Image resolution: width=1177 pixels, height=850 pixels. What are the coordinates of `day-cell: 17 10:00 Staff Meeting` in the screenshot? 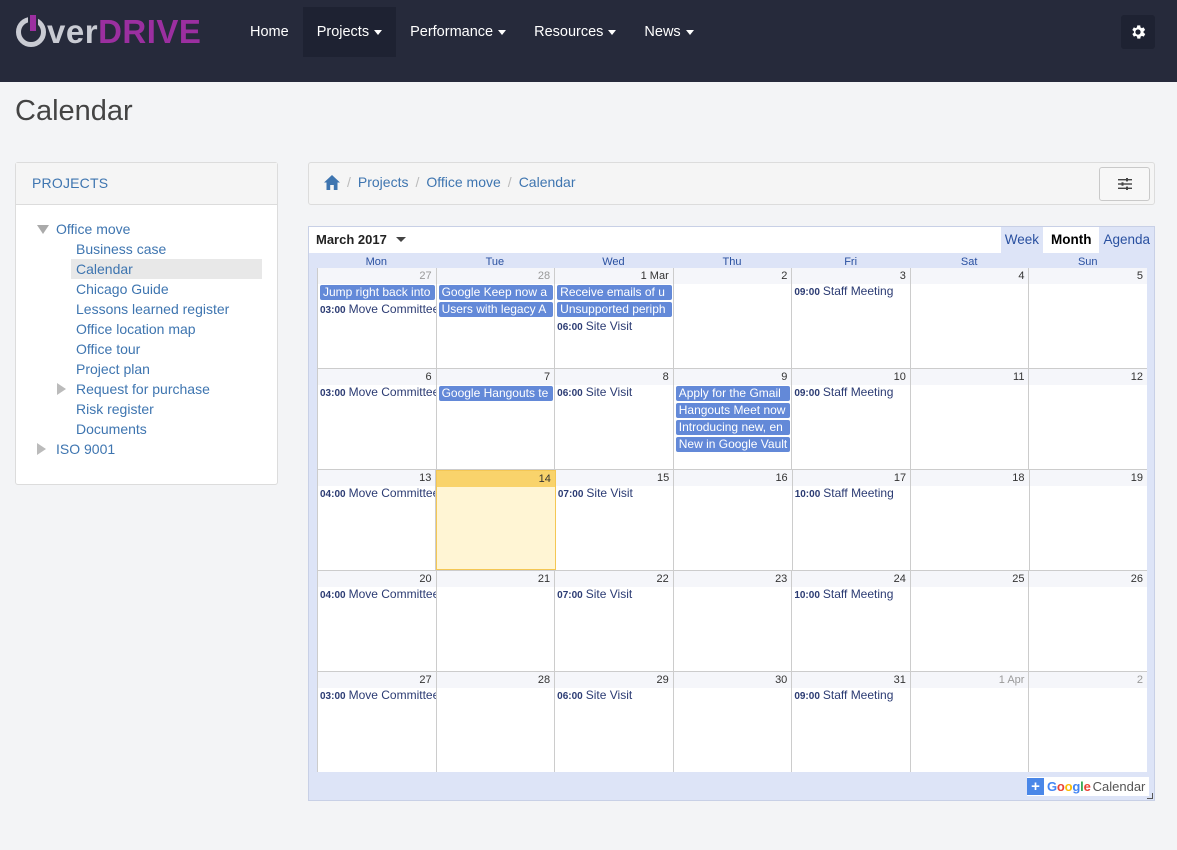 It's located at (852, 520).